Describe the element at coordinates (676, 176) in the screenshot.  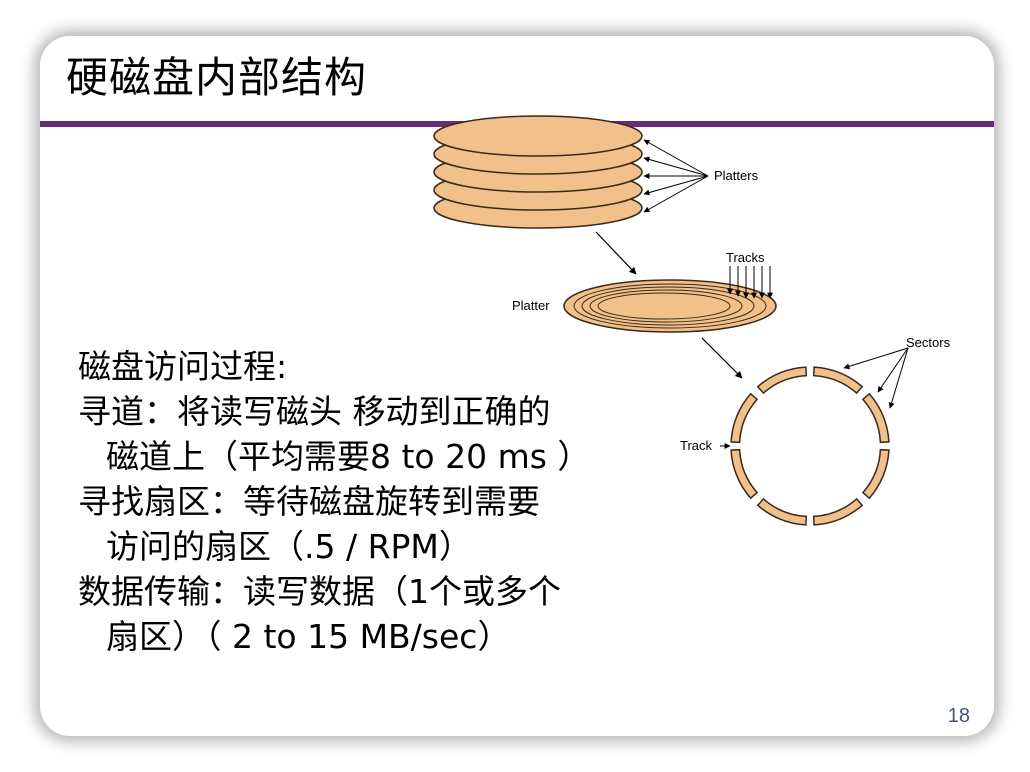
I see `platters-arrows` at that location.